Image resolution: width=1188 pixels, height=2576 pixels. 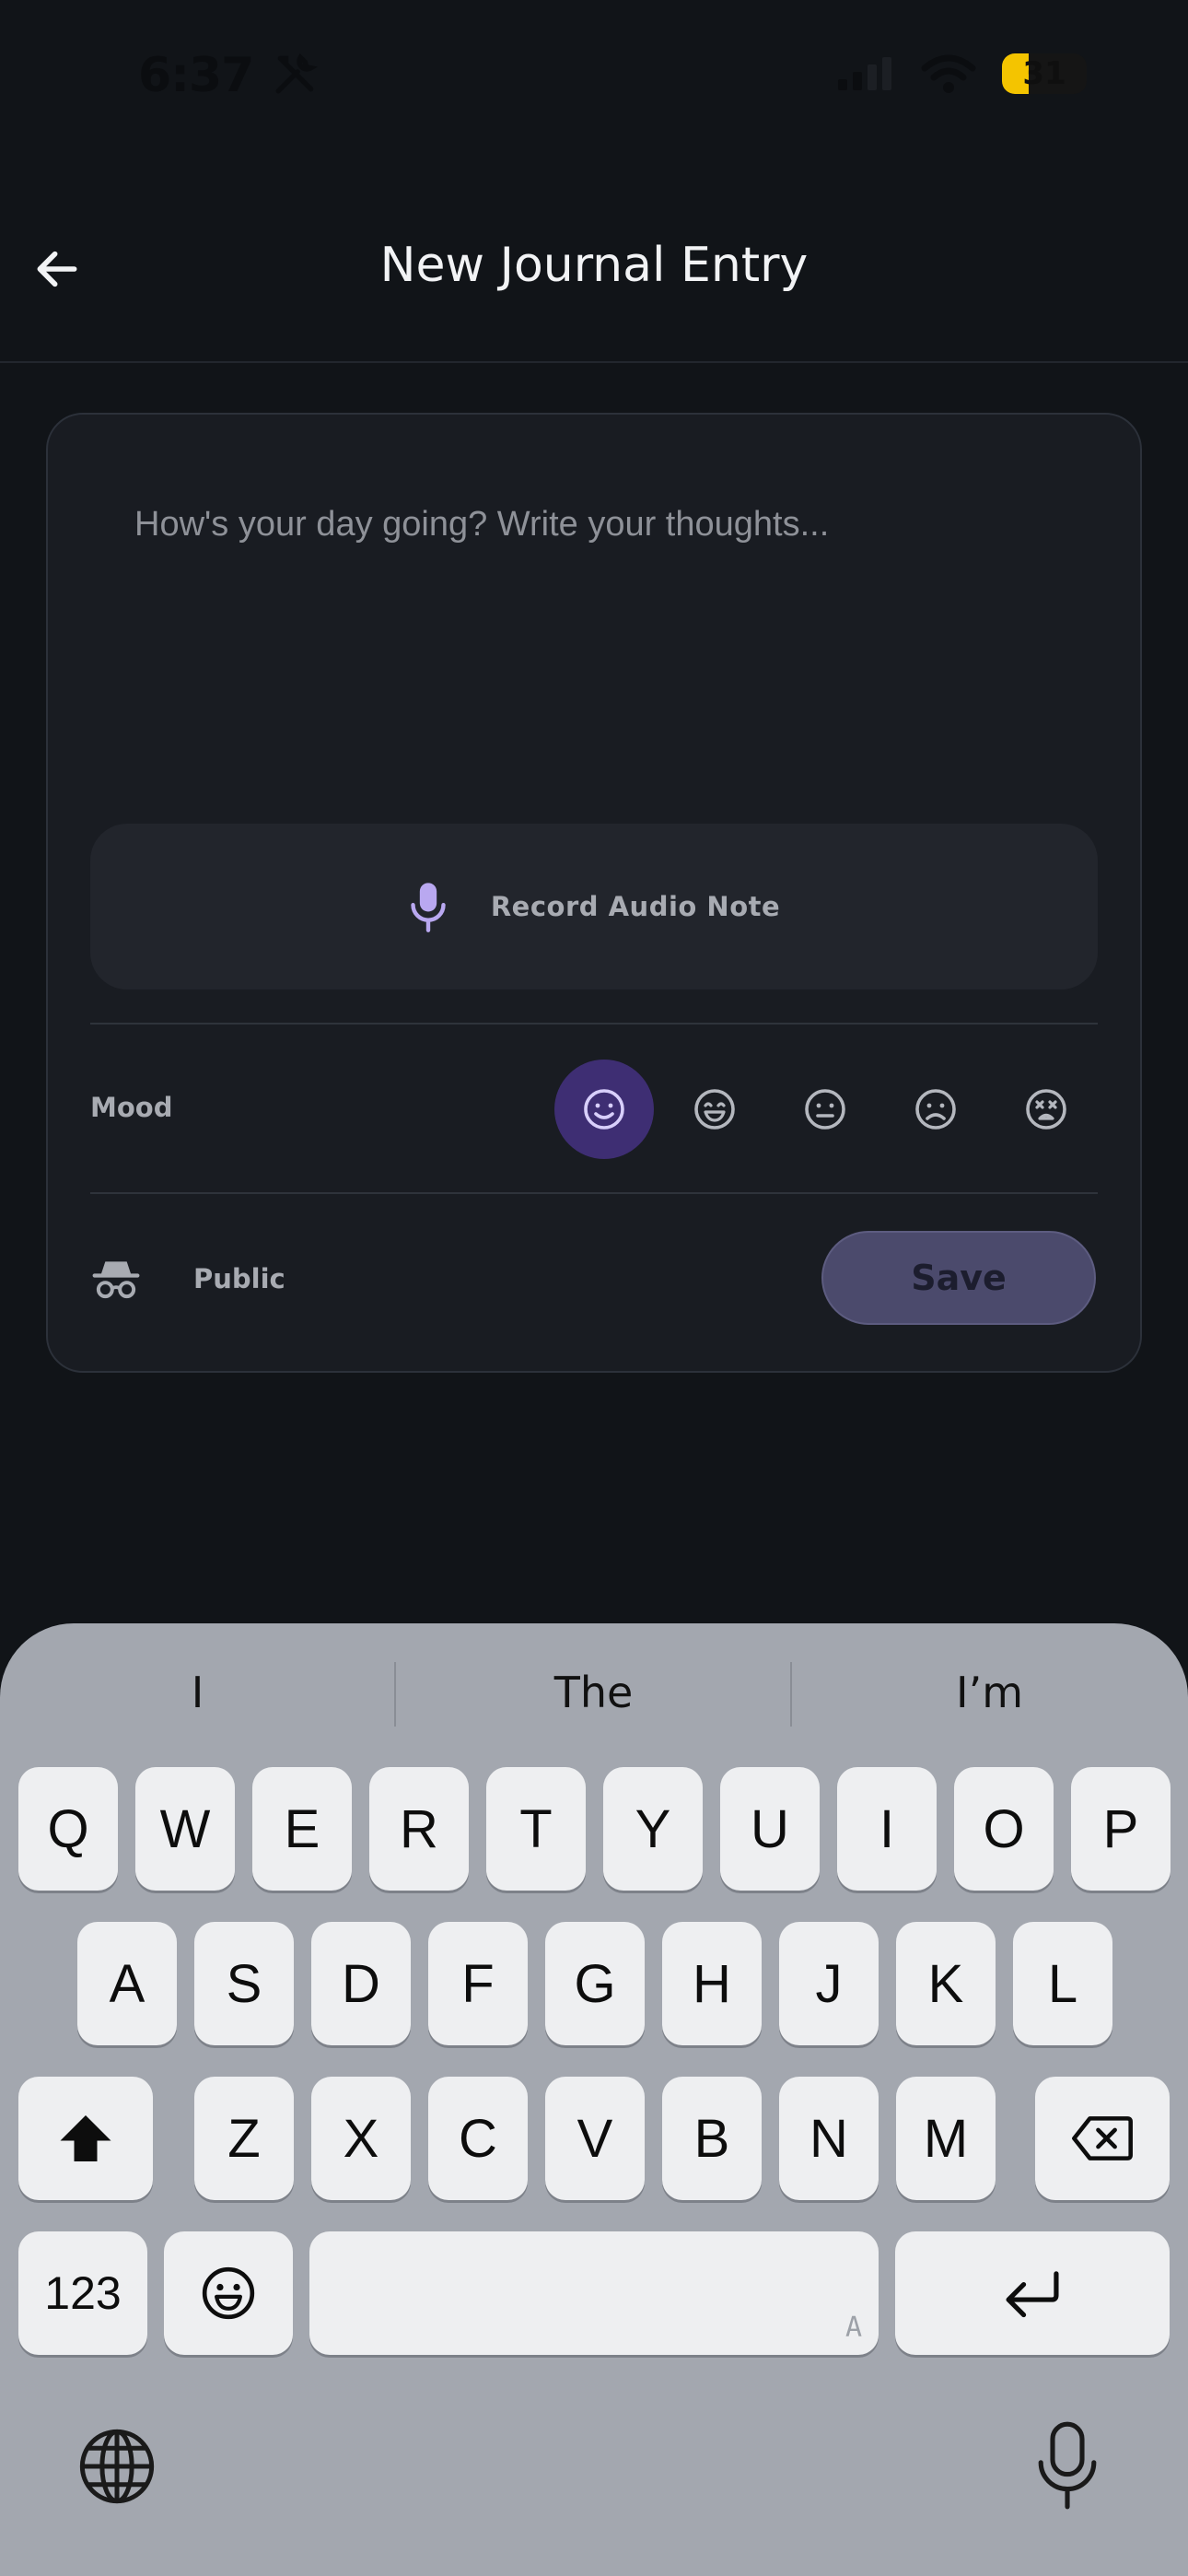 What do you see at coordinates (770, 1829) in the screenshot?
I see `key-u: U` at bounding box center [770, 1829].